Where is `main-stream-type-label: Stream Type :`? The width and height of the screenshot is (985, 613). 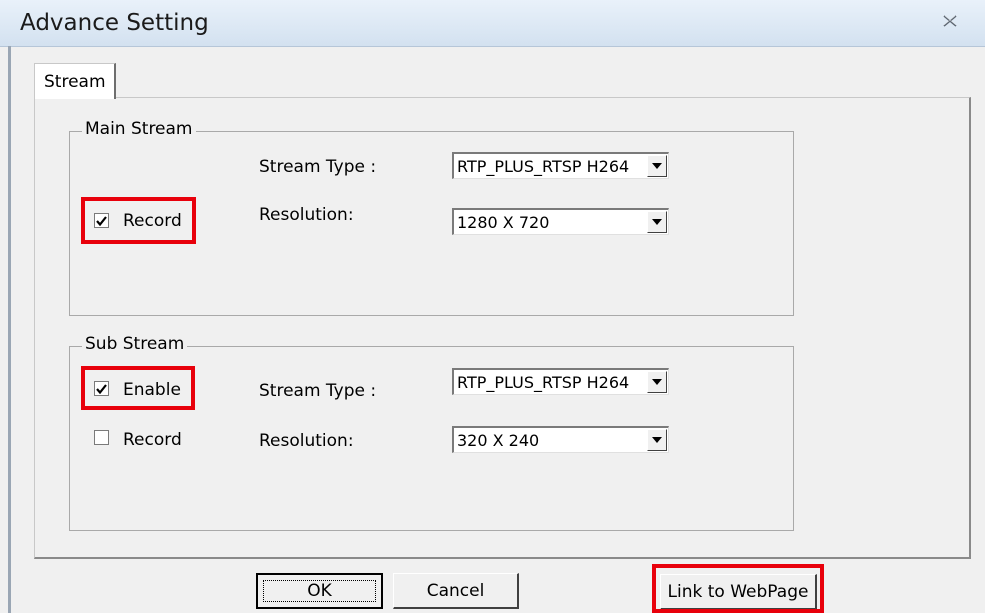
main-stream-type-label: Stream Type : is located at coordinates (318, 167).